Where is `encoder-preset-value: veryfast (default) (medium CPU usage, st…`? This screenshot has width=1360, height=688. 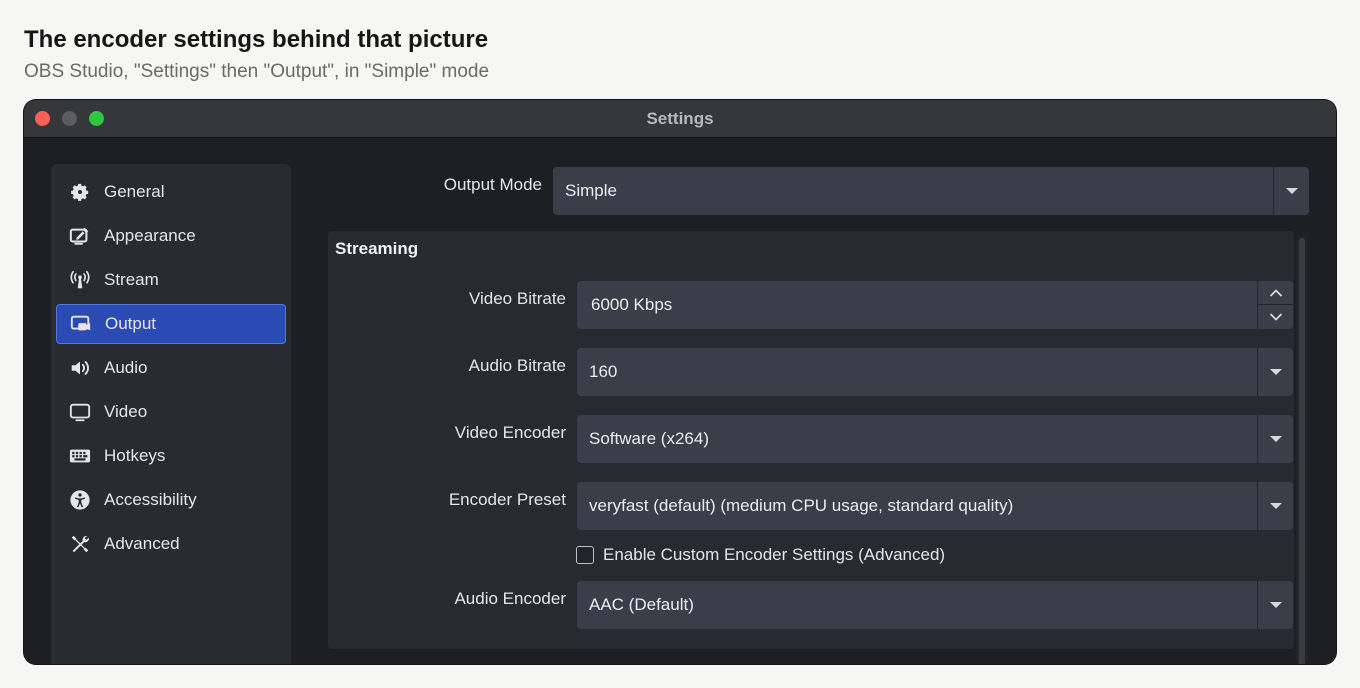
encoder-preset-value: veryfast (default) (medium CPU usage, st… is located at coordinates (801, 505).